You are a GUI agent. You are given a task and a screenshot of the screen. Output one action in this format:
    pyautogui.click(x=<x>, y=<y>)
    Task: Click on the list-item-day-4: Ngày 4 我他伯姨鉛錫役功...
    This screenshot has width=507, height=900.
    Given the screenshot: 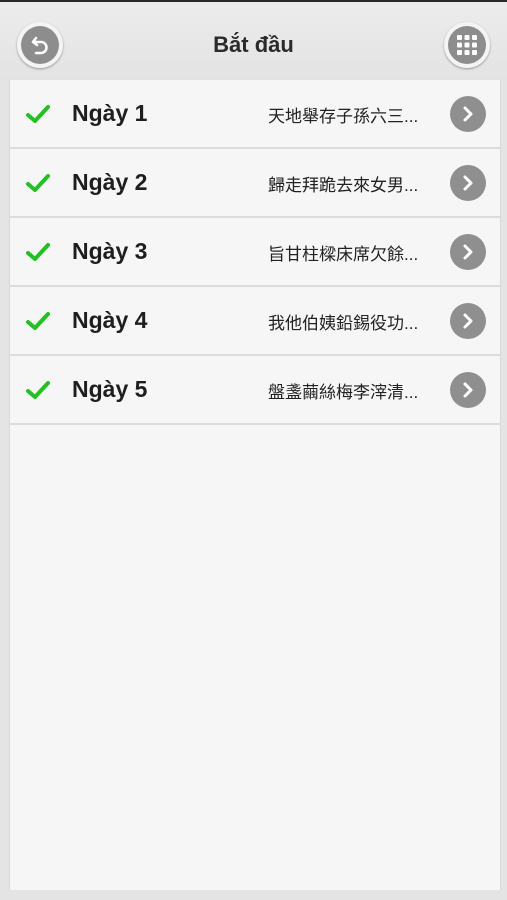 What is the action you would take?
    pyautogui.click(x=255, y=321)
    